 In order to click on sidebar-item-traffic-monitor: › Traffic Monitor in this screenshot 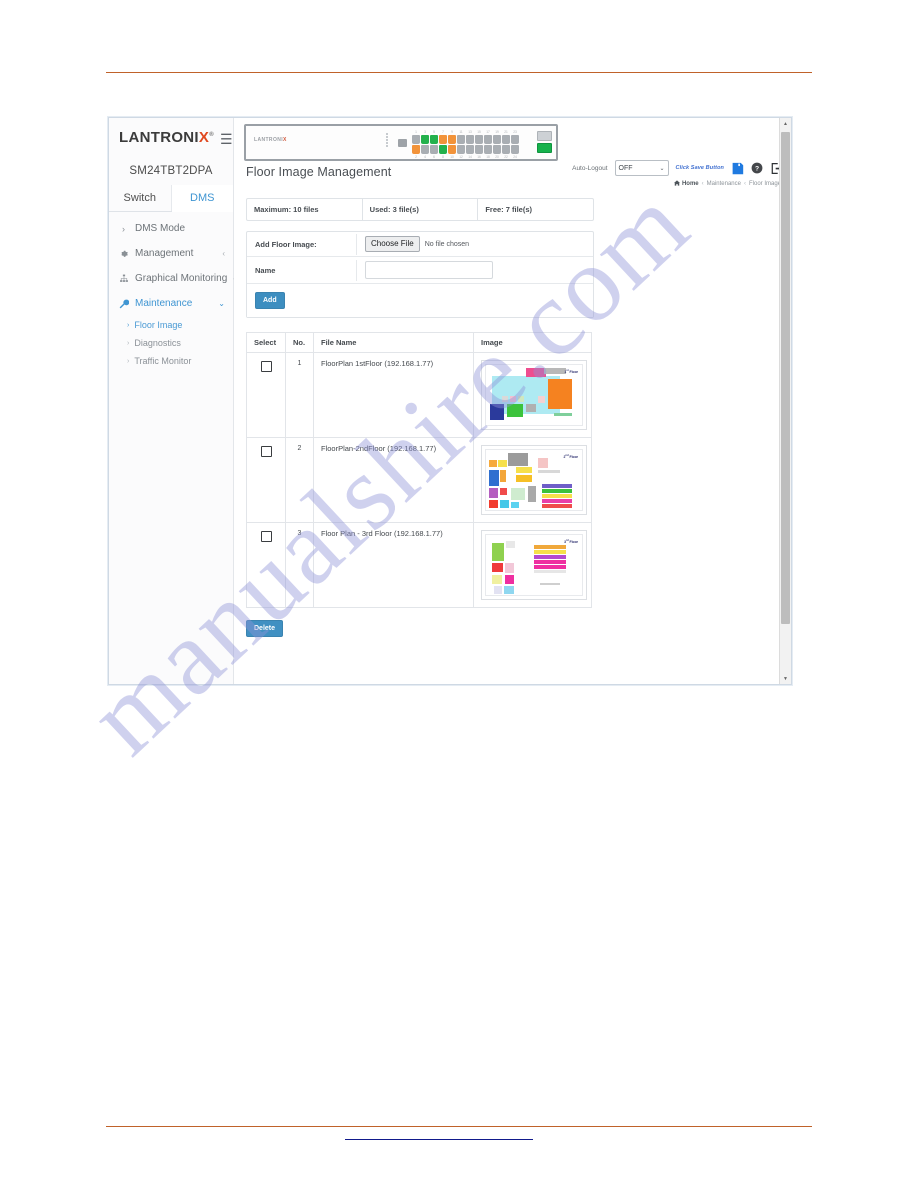, I will do `click(171, 361)`.